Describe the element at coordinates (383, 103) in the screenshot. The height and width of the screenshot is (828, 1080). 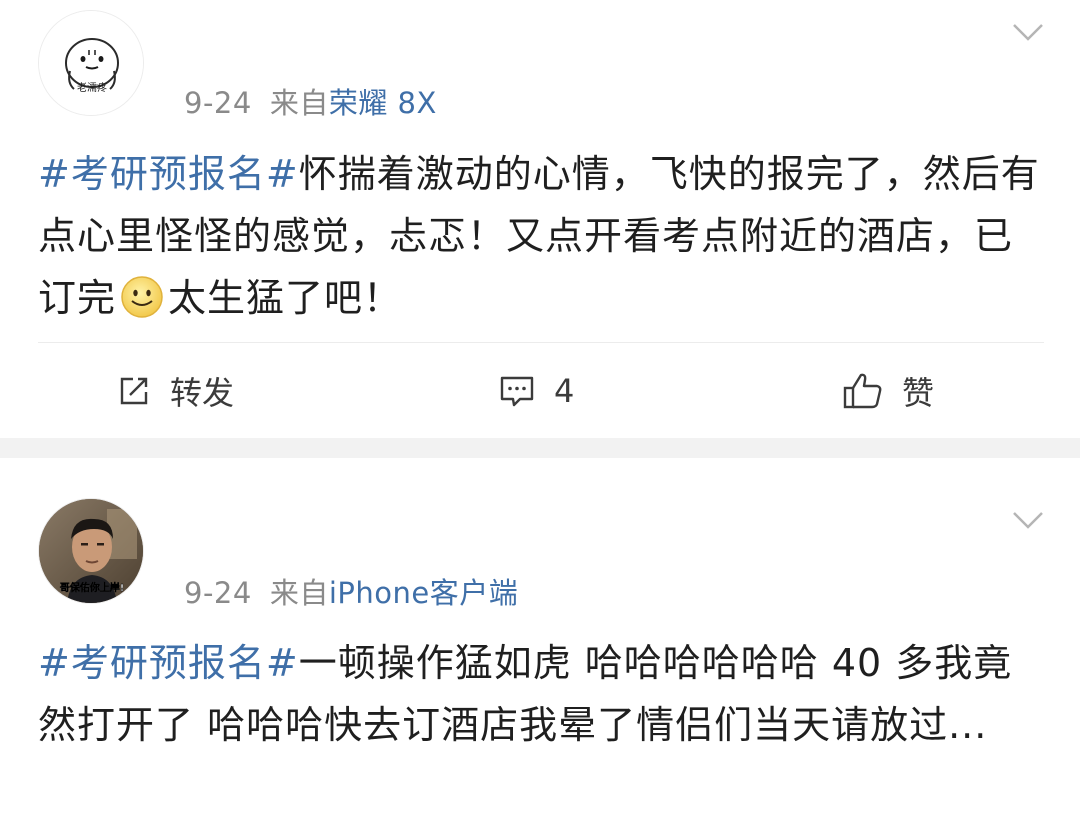
I see `source-link: 荣耀 8X` at that location.